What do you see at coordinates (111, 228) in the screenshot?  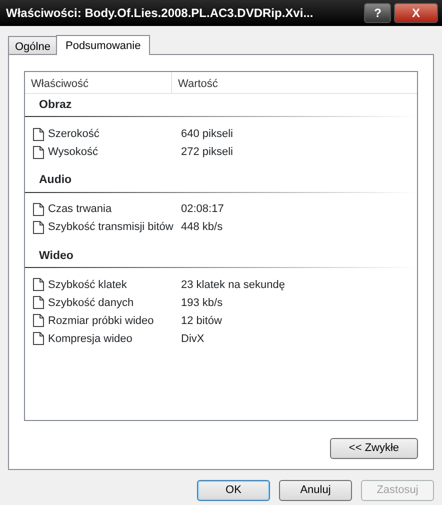 I see `property-name: Szybkość transmisji bitów` at bounding box center [111, 228].